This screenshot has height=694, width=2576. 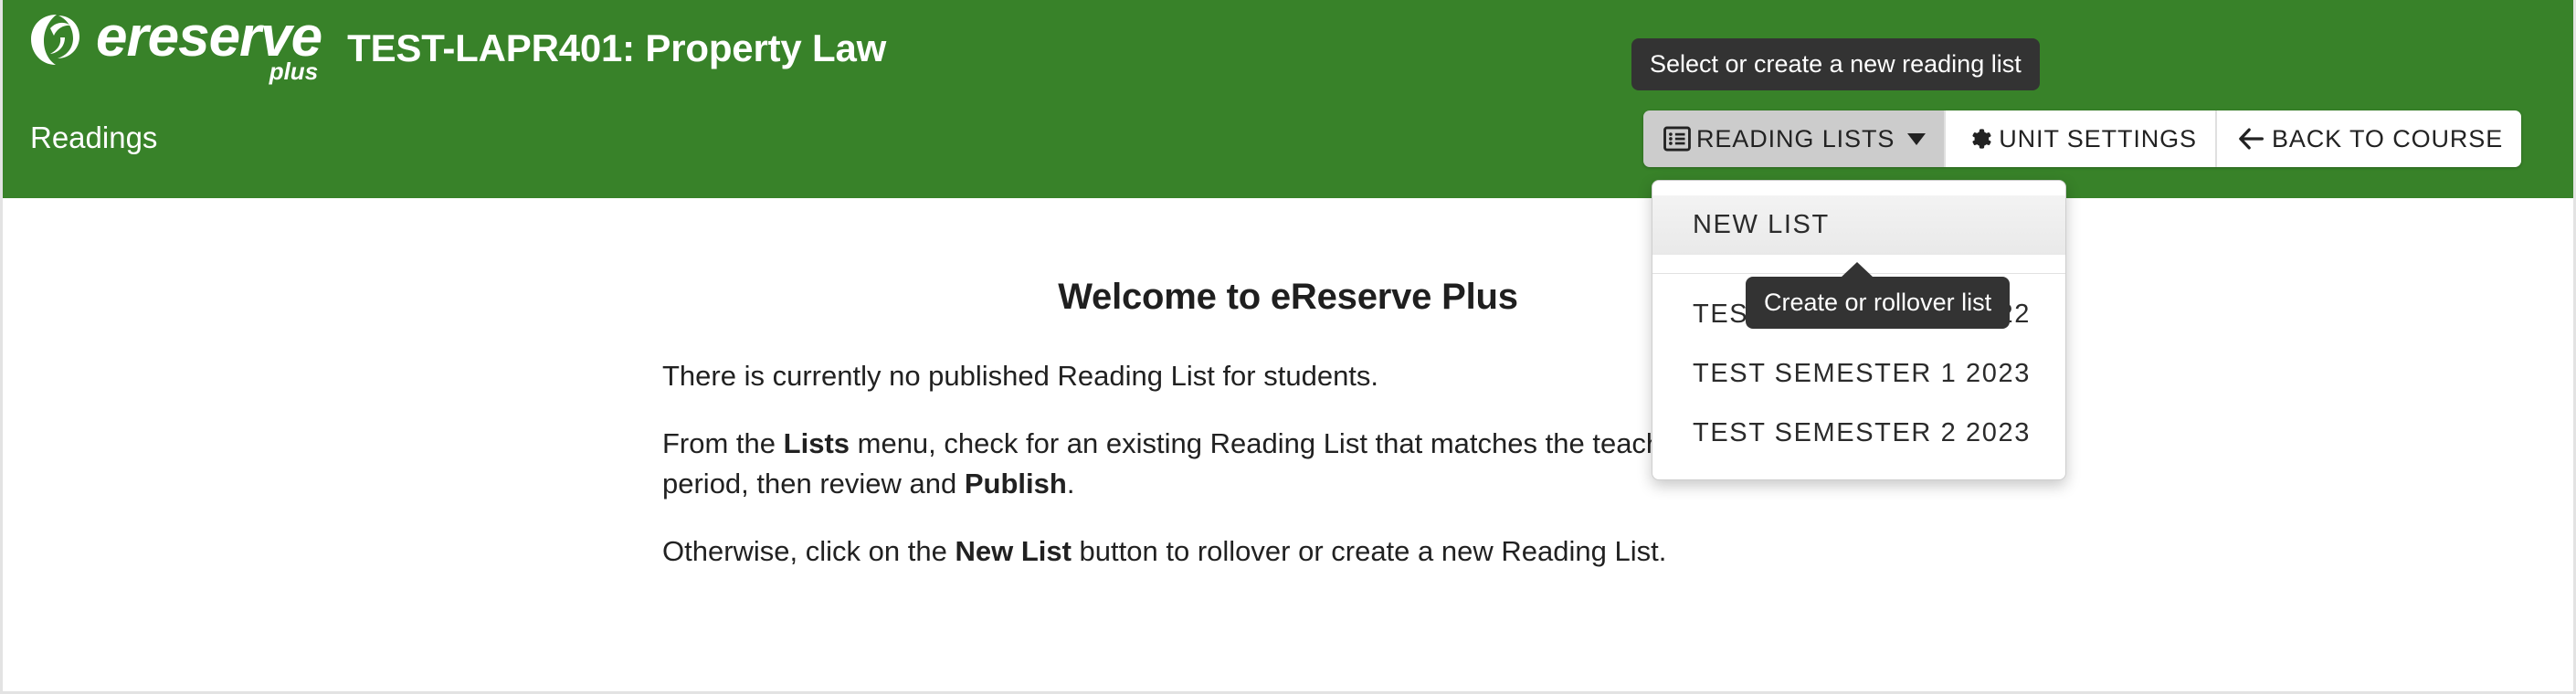 What do you see at coordinates (1835, 64) in the screenshot?
I see `reading-lists-tooltip: Select or create a new reading list` at bounding box center [1835, 64].